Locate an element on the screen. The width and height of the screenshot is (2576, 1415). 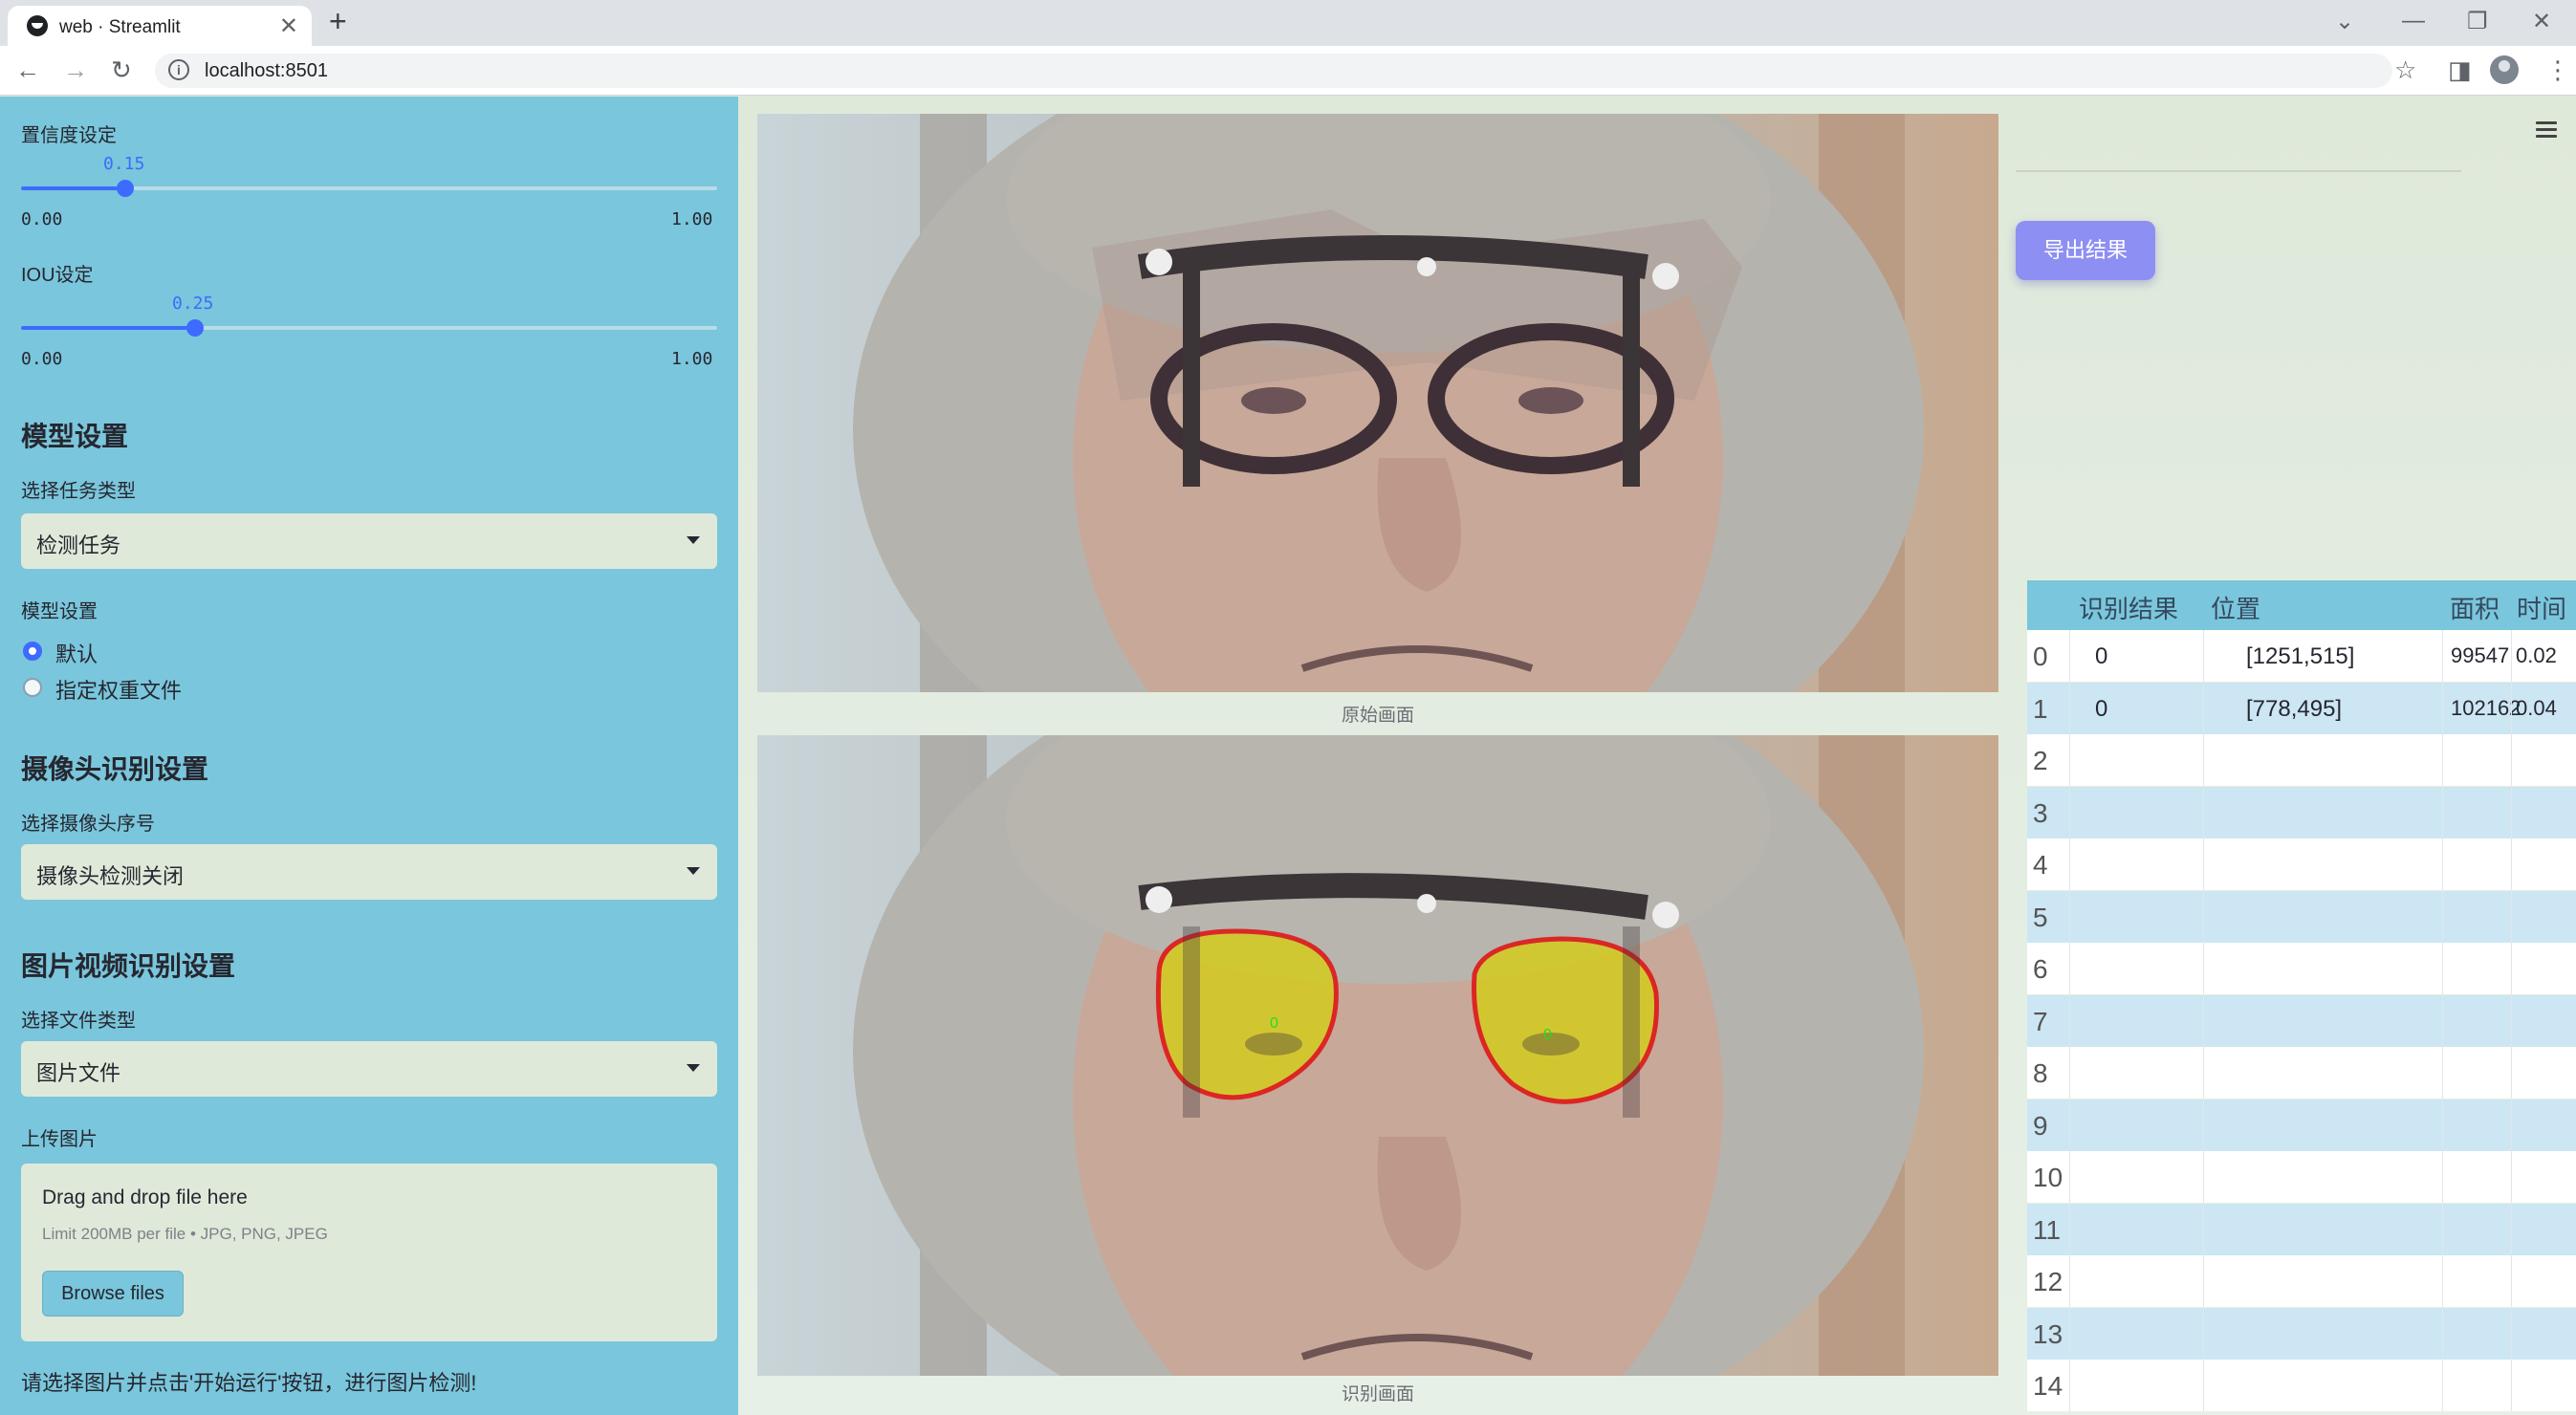
row-index: 14 is located at coordinates (2048, 1386).